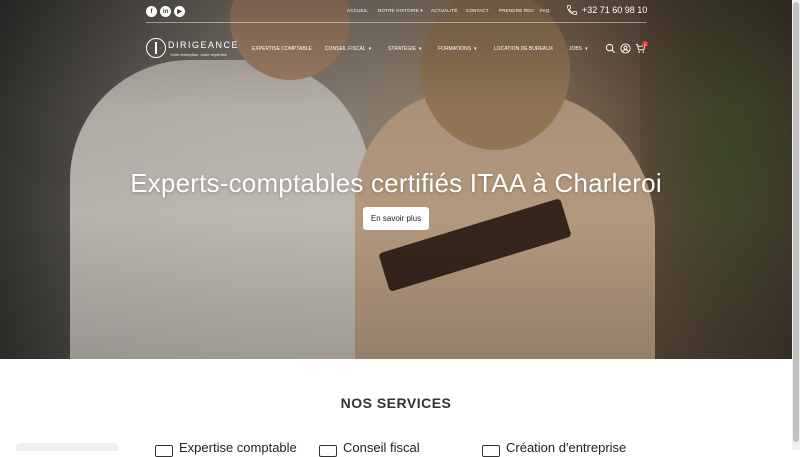  I want to click on phone-link: +32 71 60 98 10, so click(606, 10).